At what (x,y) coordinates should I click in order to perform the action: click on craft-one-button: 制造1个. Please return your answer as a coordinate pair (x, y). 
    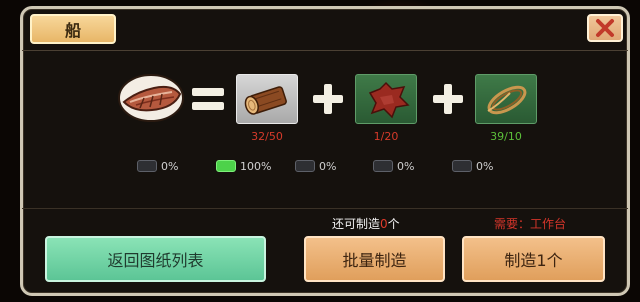
    Looking at the image, I should click on (533, 259).